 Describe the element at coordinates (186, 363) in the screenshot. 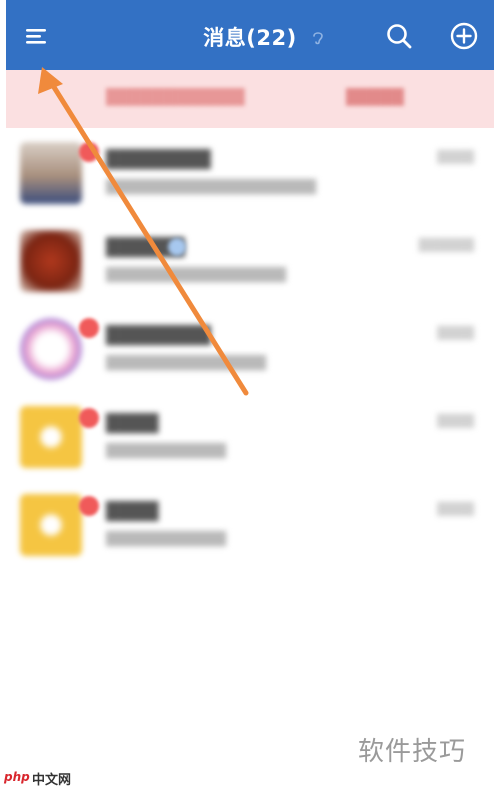

I see `conversation-preview-blurred: ████████████████` at that location.